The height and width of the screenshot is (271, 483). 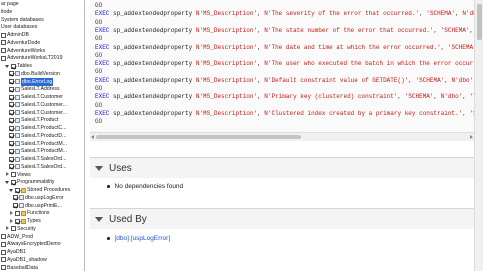 What do you see at coordinates (282, 188) in the screenshot?
I see `uses-section-body: No dependencies found` at bounding box center [282, 188].